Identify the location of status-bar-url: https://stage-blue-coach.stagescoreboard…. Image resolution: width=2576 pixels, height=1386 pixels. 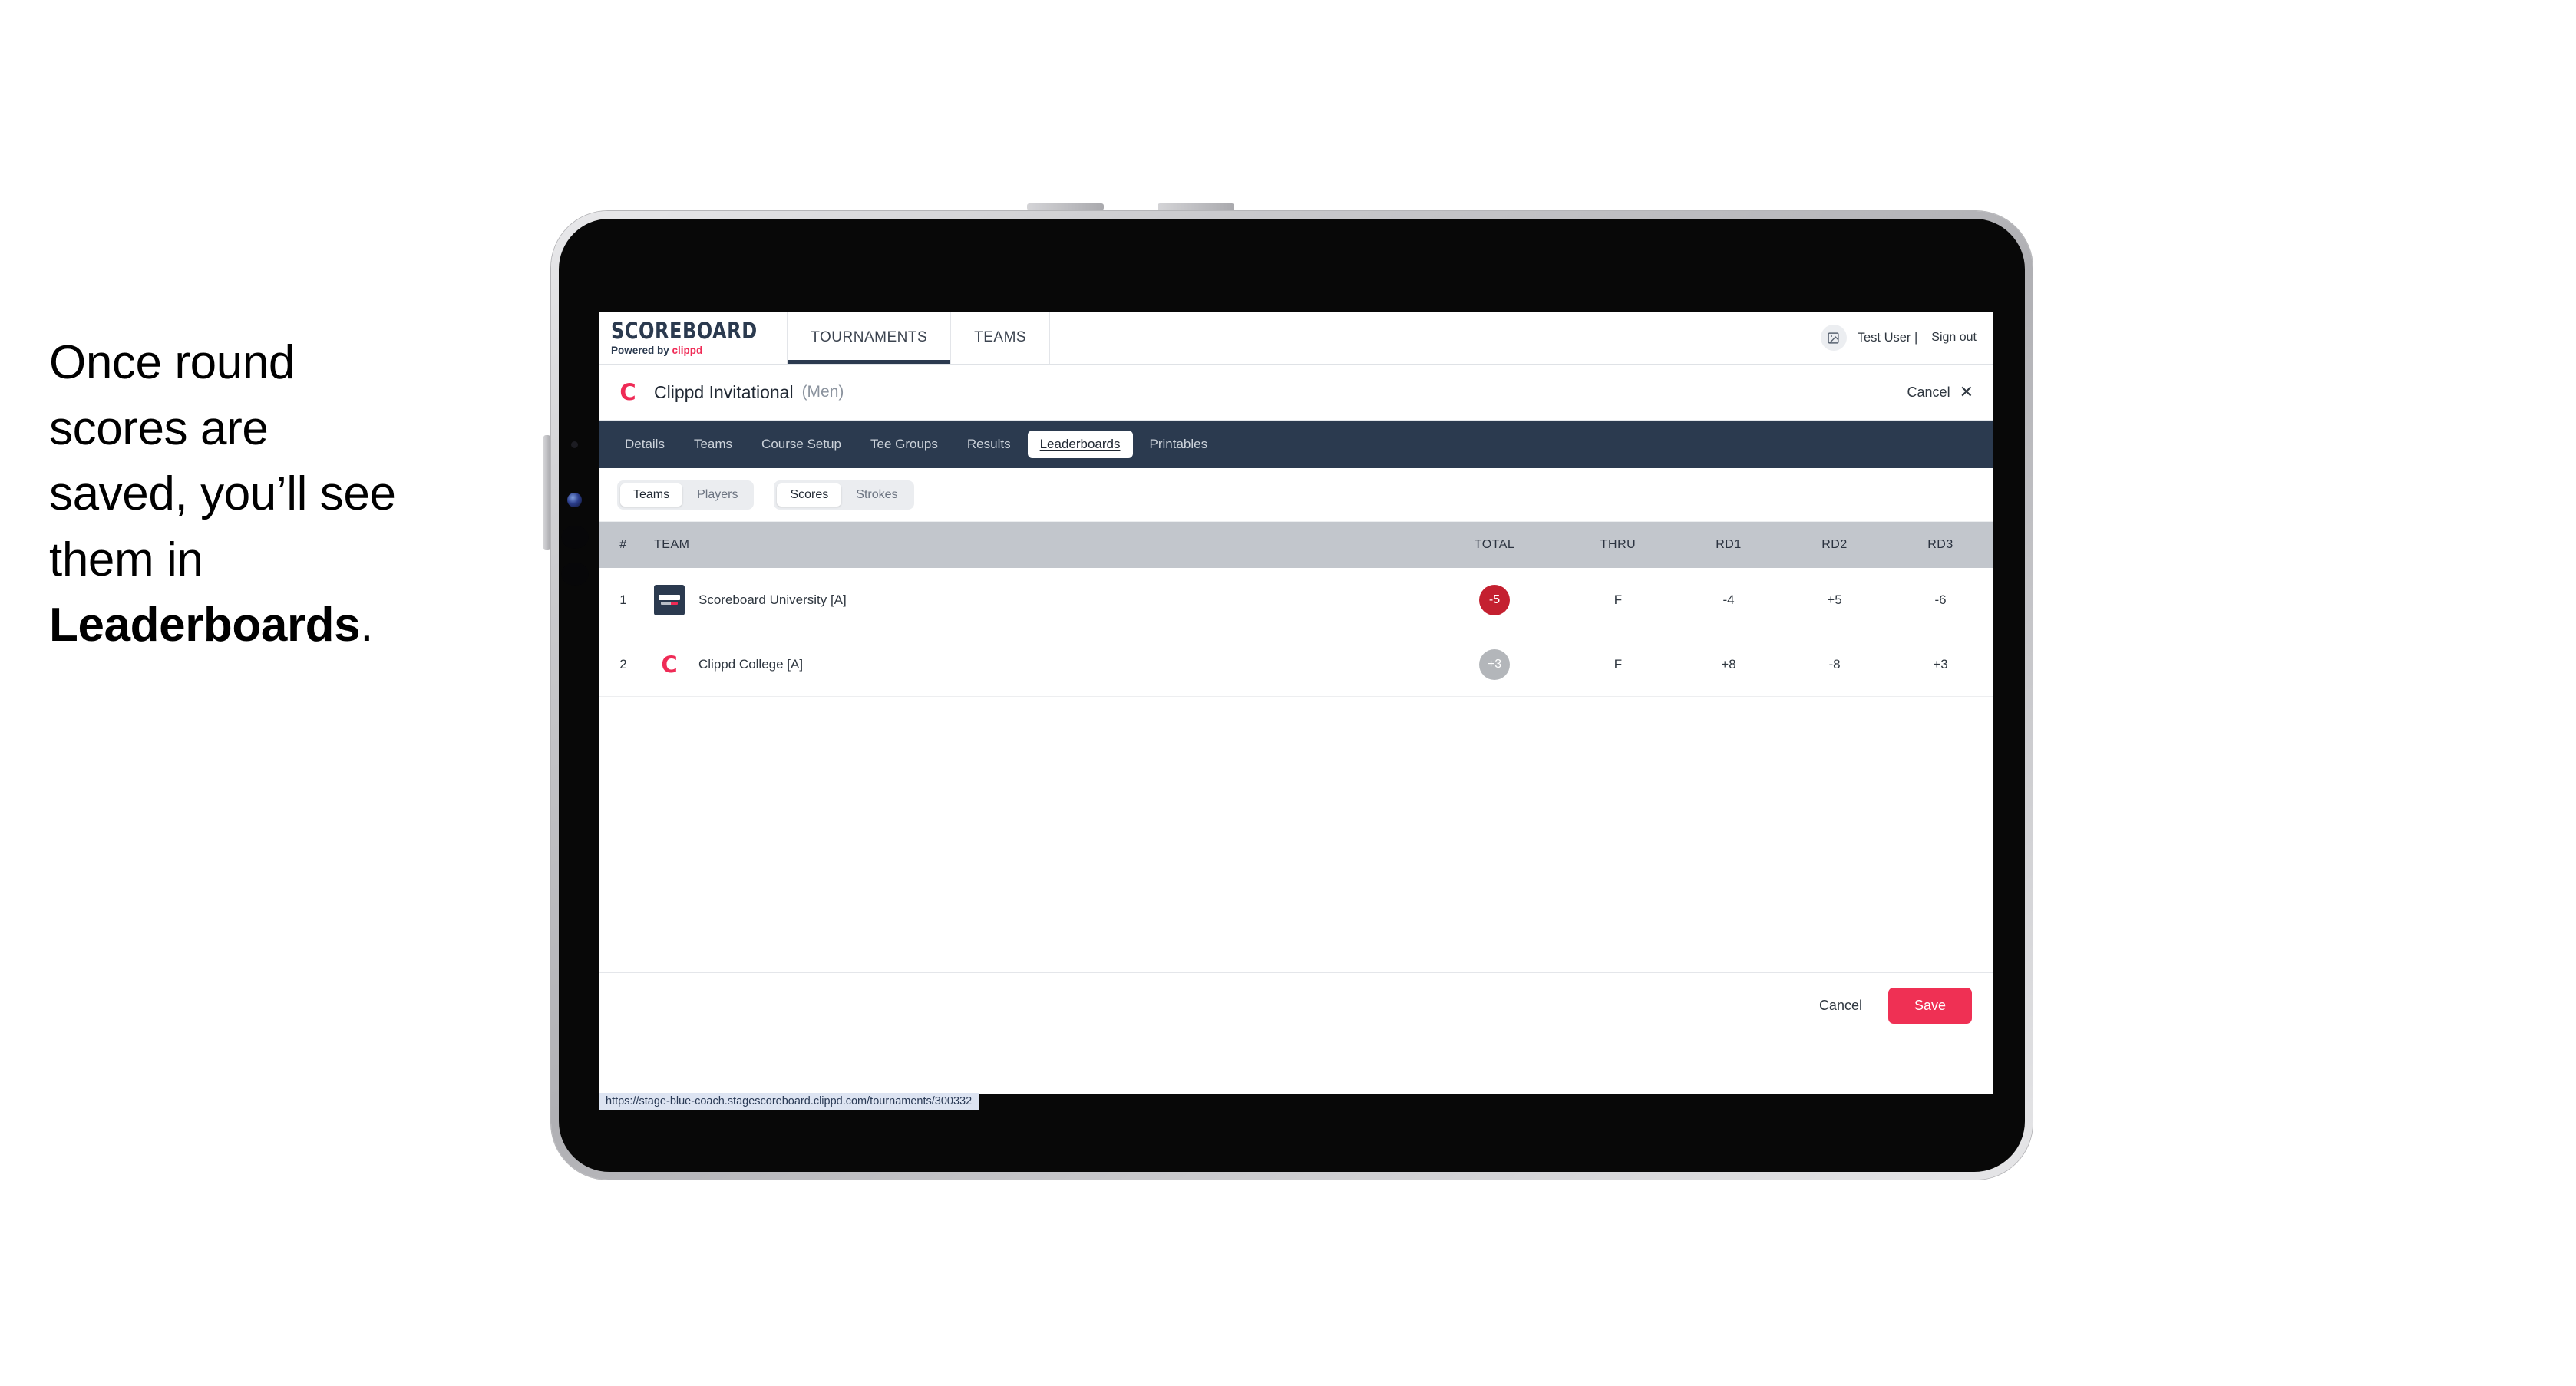
(789, 1101).